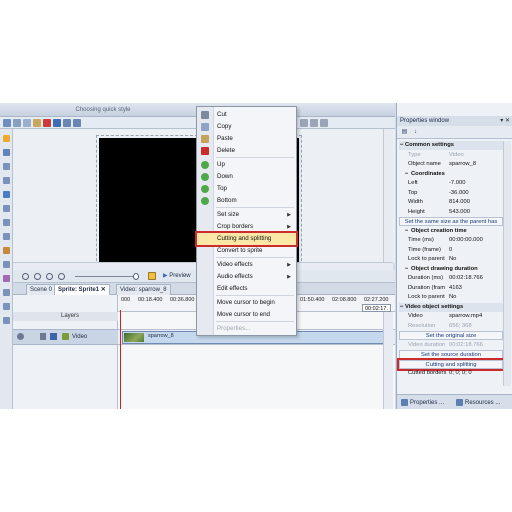 The width and height of the screenshot is (512, 512). Describe the element at coordinates (6, 236) in the screenshot. I see `shape-tool-icon` at that location.